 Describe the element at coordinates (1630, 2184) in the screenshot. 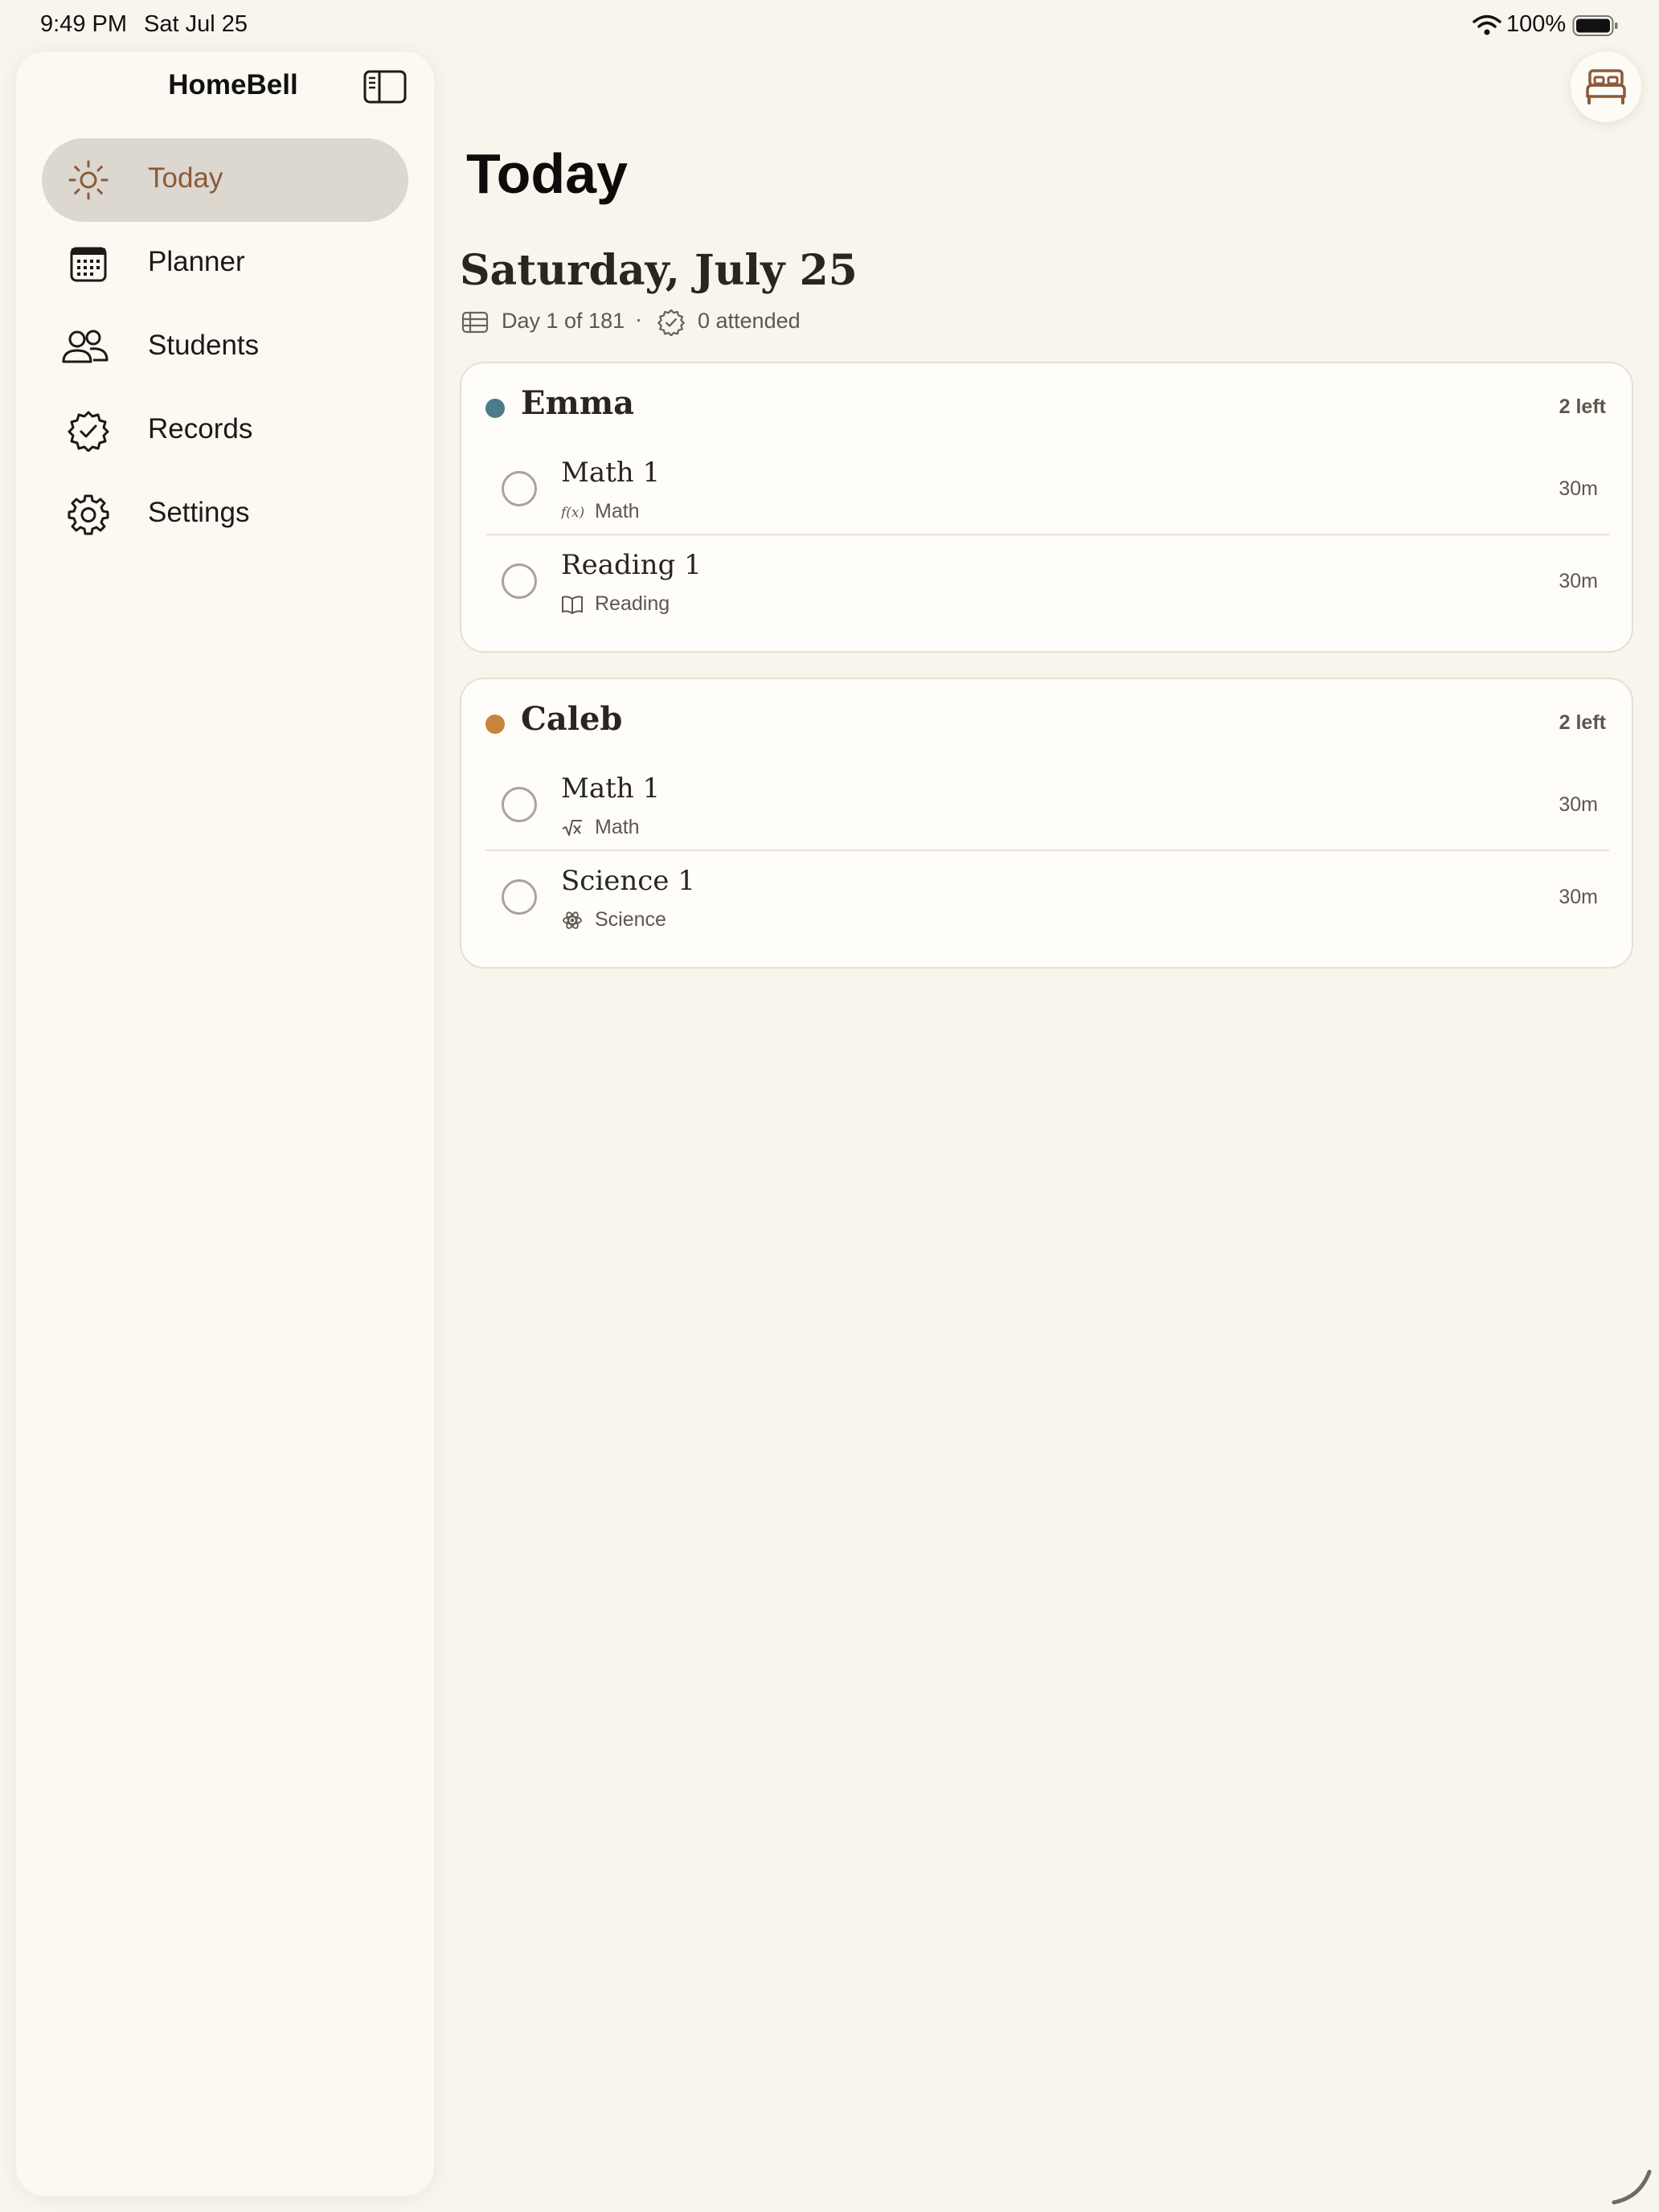

I see `resize-handle-icon` at that location.